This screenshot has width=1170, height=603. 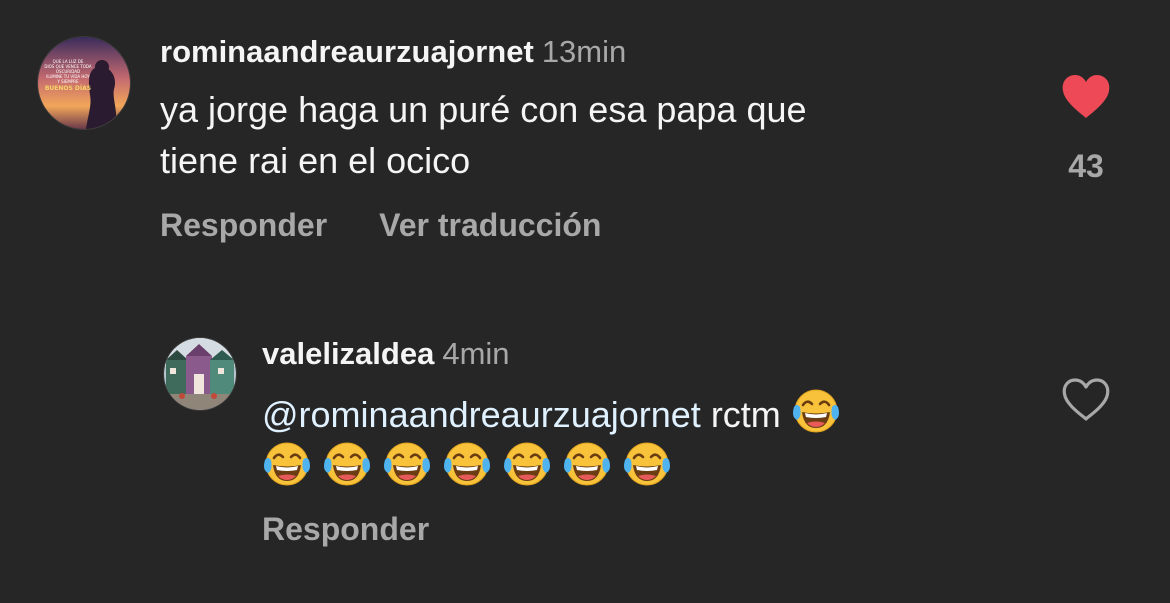 I want to click on heart-filled-icon, so click(x=1086, y=96).